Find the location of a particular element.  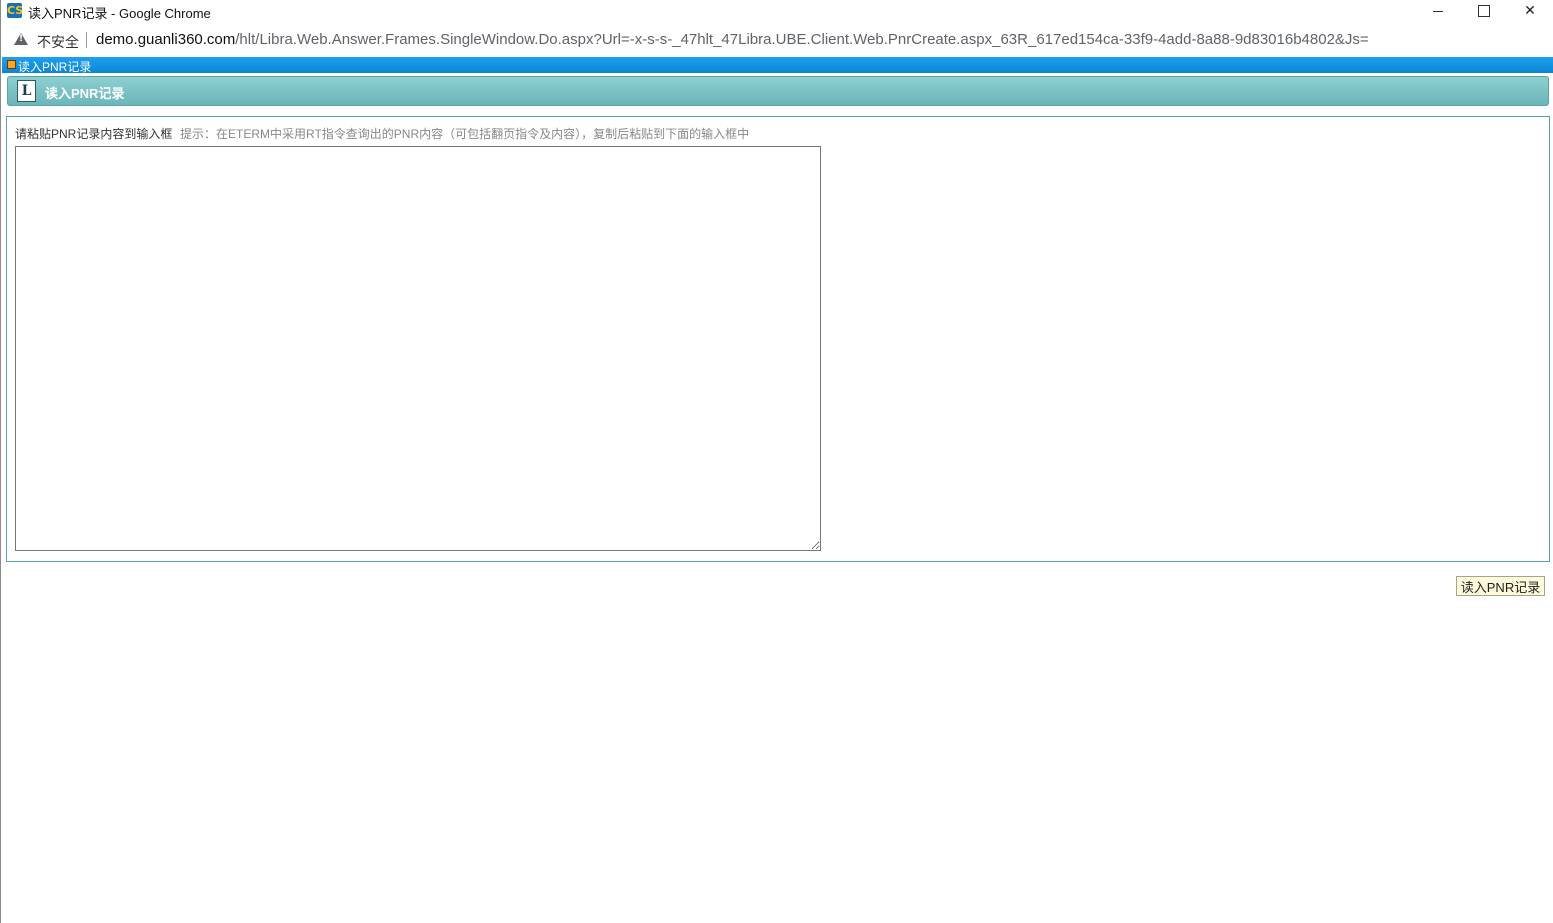

window-square-icon is located at coordinates (11, 64).